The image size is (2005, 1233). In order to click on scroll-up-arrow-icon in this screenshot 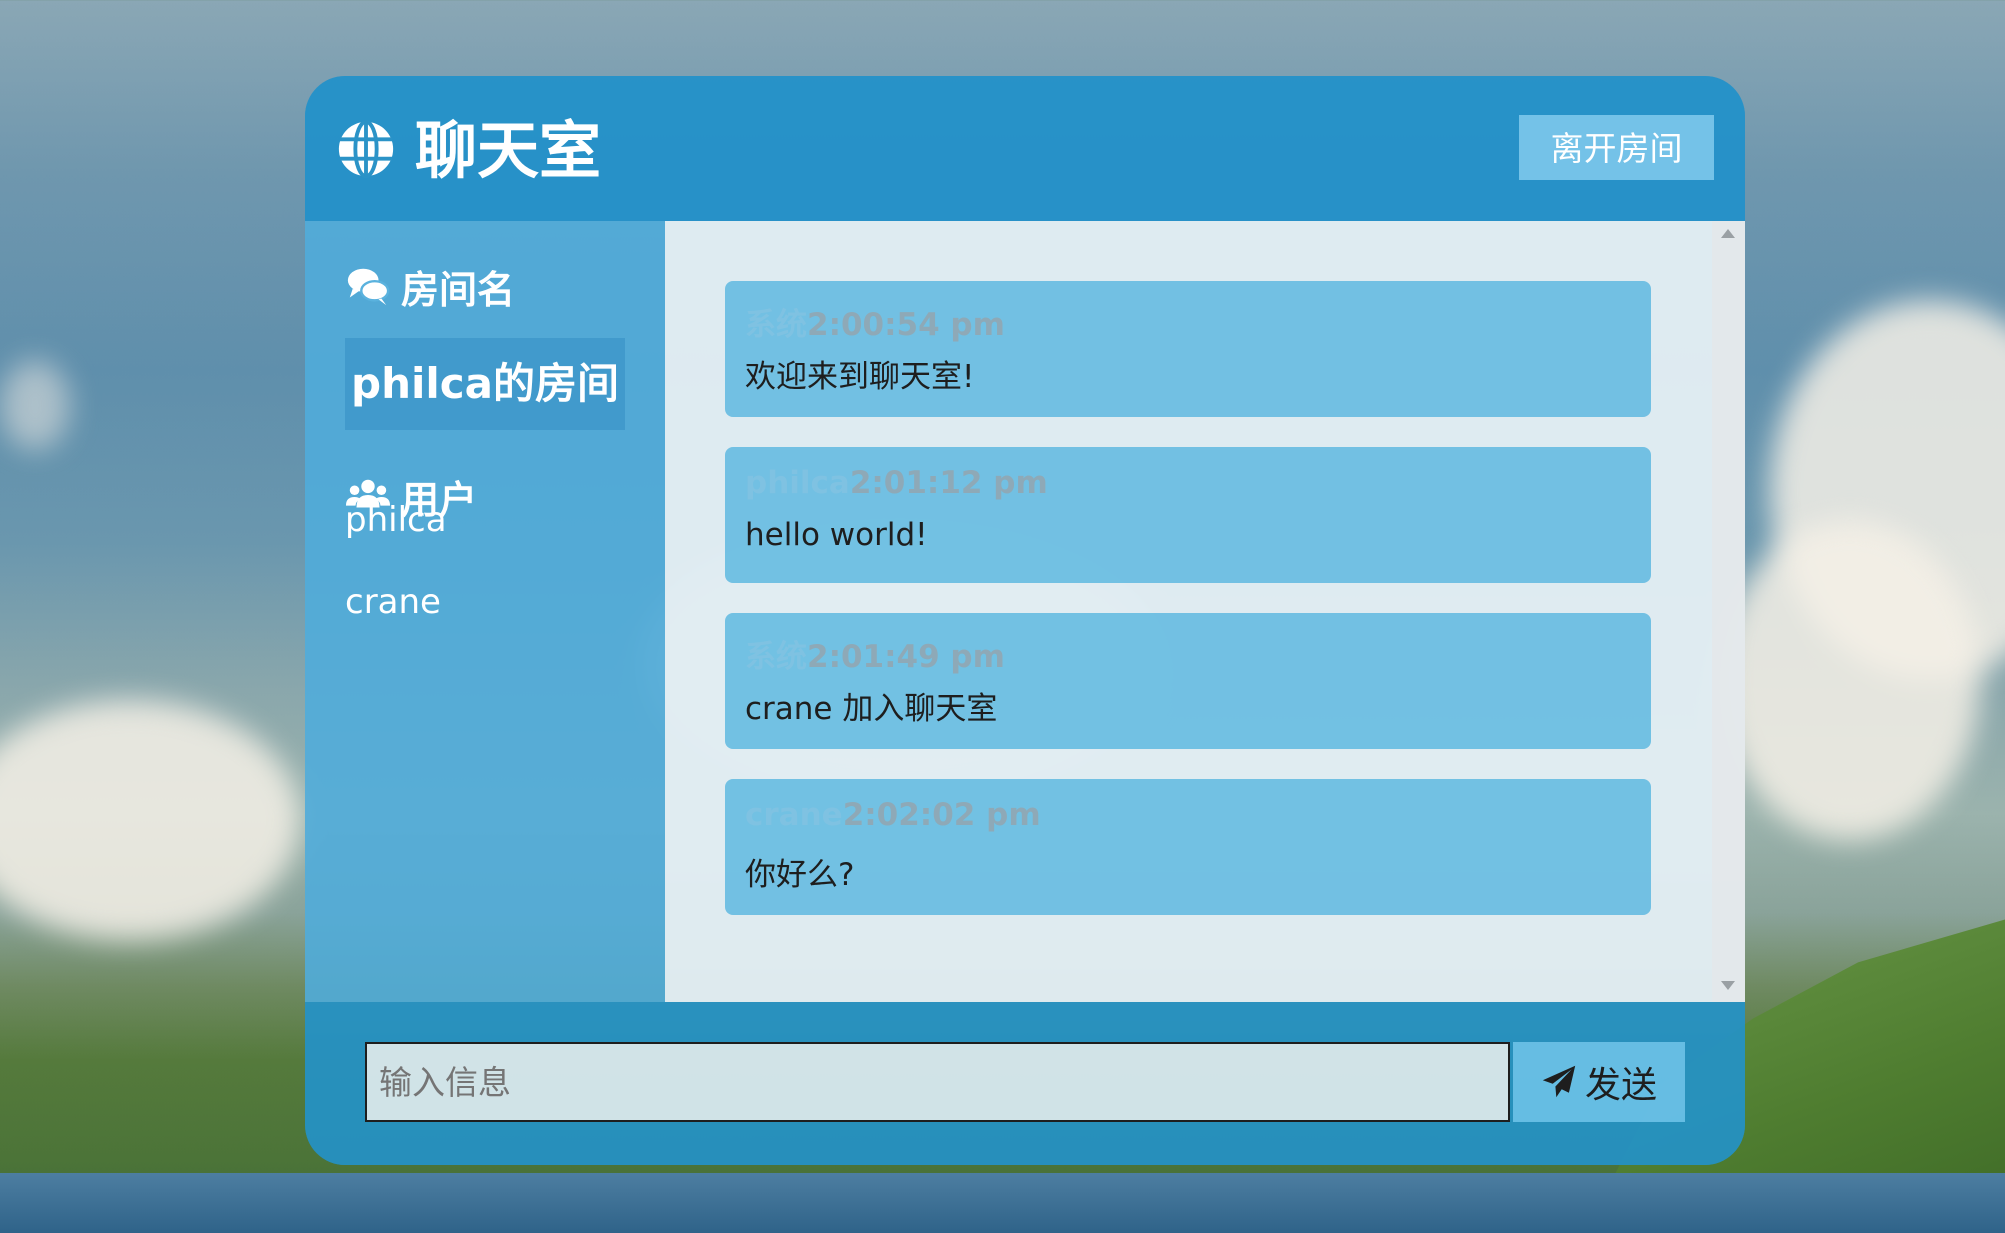, I will do `click(1728, 233)`.